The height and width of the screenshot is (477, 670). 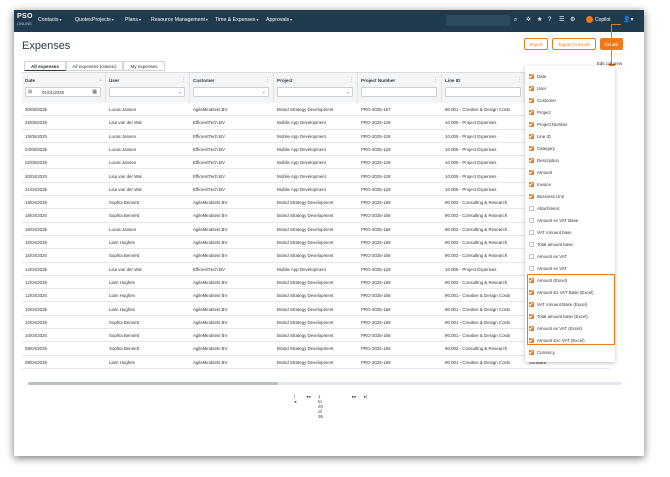 What do you see at coordinates (628, 19) in the screenshot?
I see `user-avatar-icon: 👤▾` at bounding box center [628, 19].